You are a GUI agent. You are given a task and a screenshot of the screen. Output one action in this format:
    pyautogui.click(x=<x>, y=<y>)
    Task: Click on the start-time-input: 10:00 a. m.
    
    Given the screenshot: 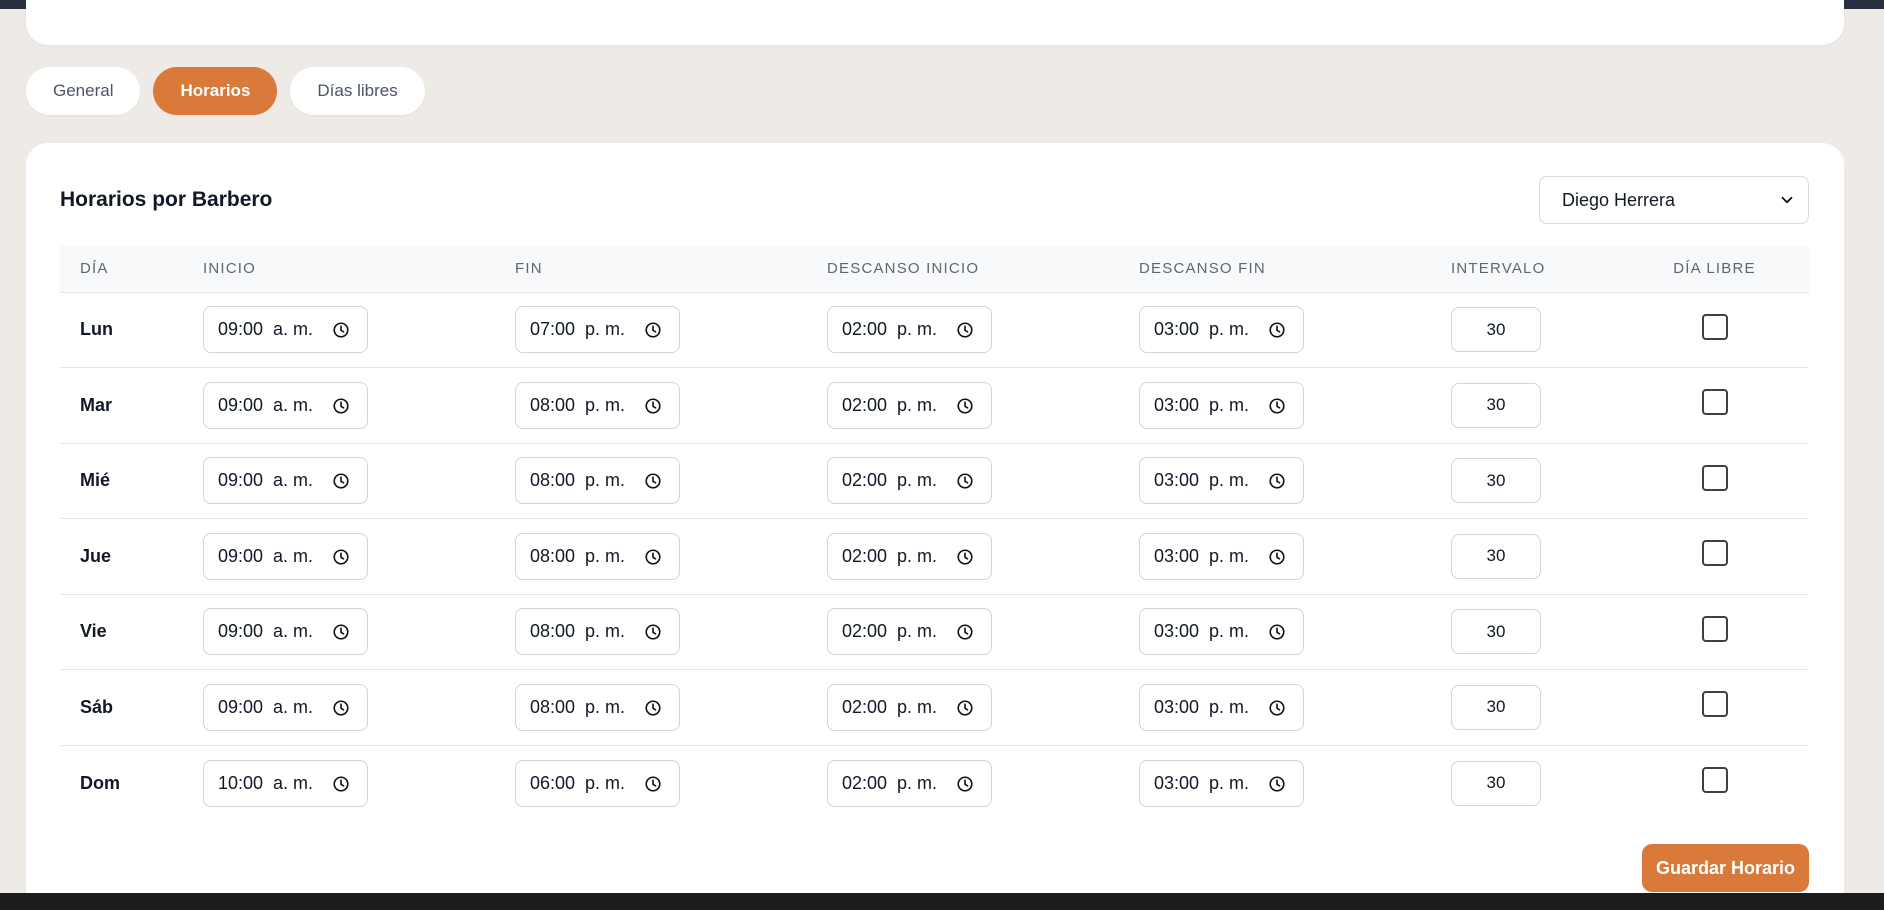 What is the action you would take?
    pyautogui.click(x=285, y=783)
    